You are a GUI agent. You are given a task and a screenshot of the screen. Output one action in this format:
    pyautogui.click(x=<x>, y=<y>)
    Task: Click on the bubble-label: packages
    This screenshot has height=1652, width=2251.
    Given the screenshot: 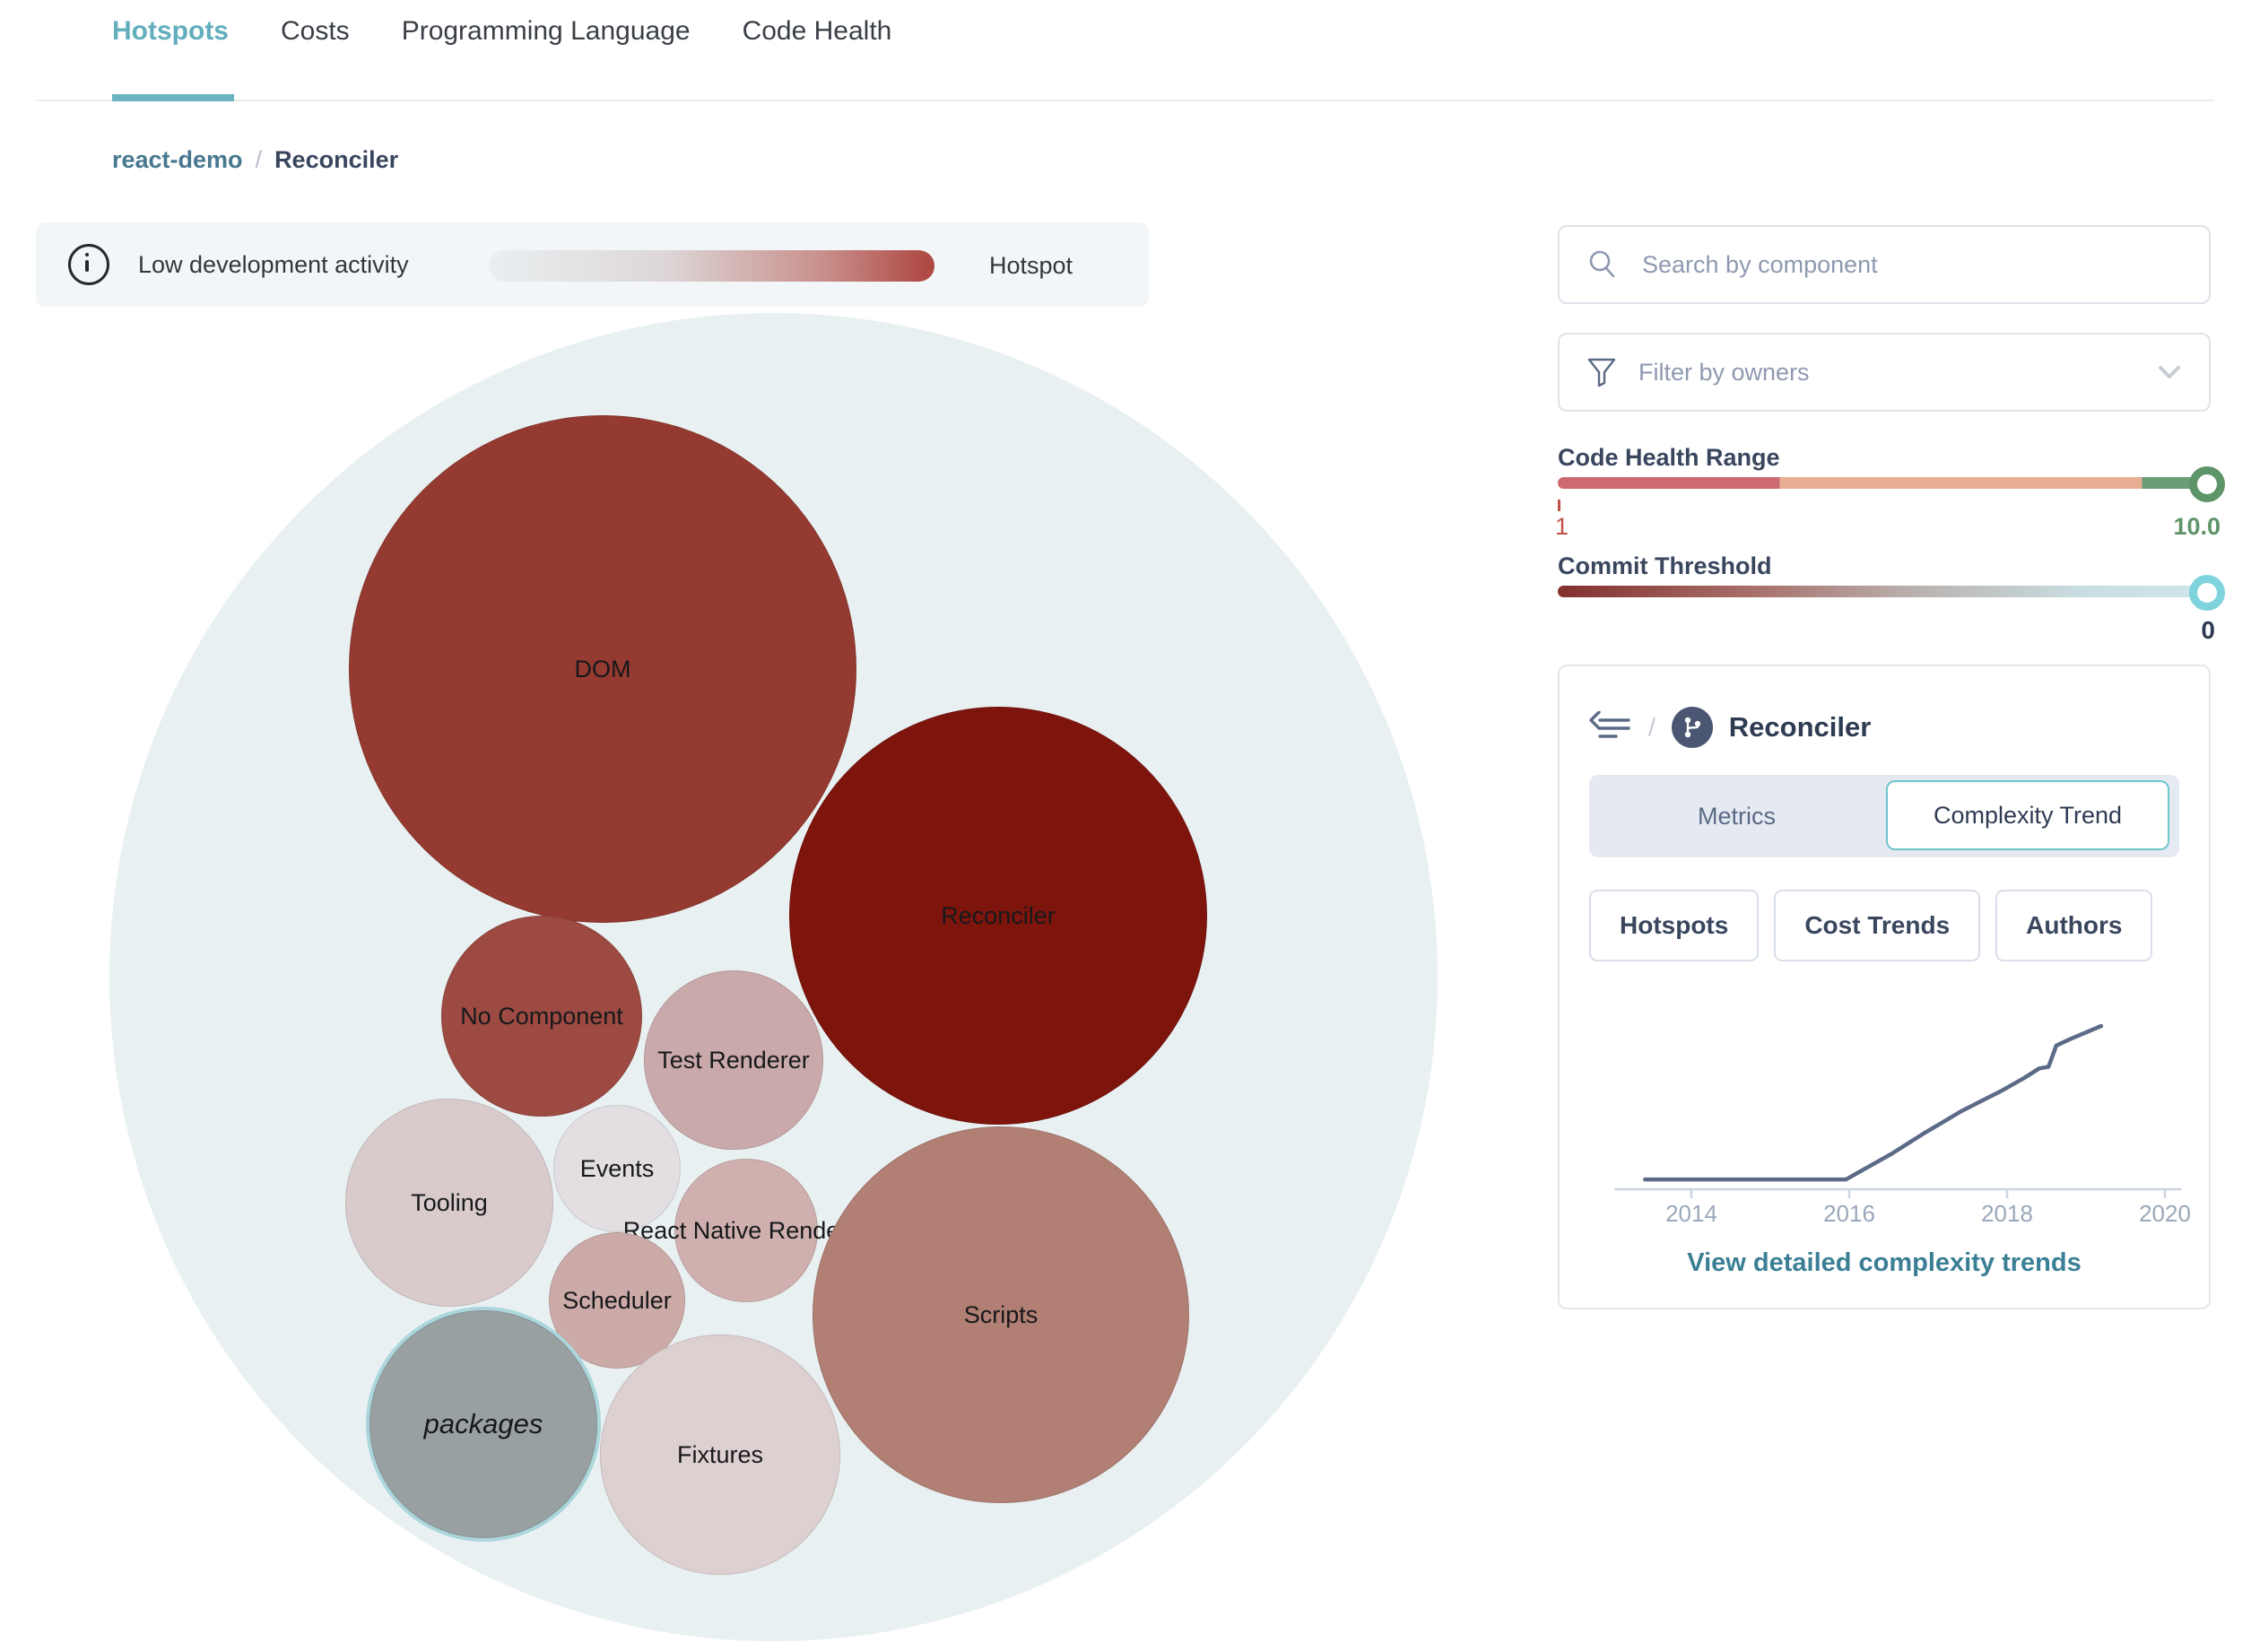 What is the action you would take?
    pyautogui.click(x=483, y=1423)
    